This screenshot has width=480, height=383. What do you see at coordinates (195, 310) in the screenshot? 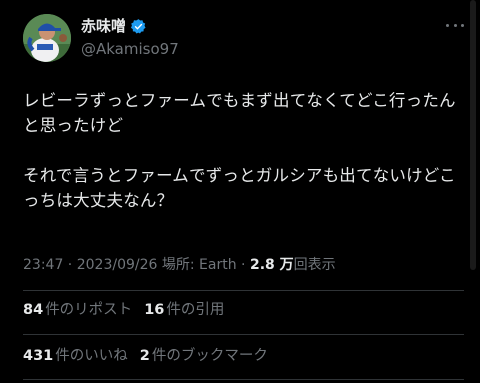
I see `quotes-label: 件の引用` at bounding box center [195, 310].